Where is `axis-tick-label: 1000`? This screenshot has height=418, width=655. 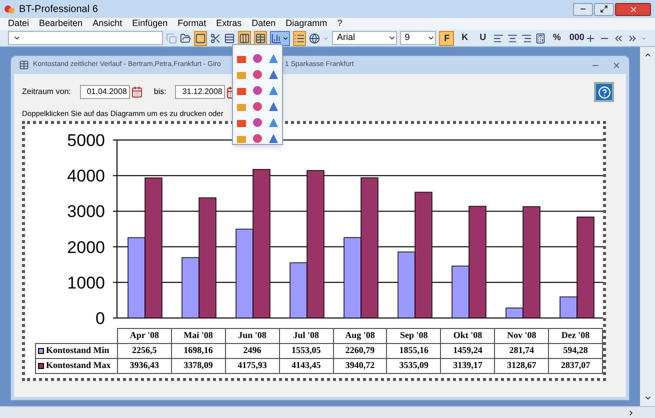 axis-tick-label: 1000 is located at coordinates (86, 283).